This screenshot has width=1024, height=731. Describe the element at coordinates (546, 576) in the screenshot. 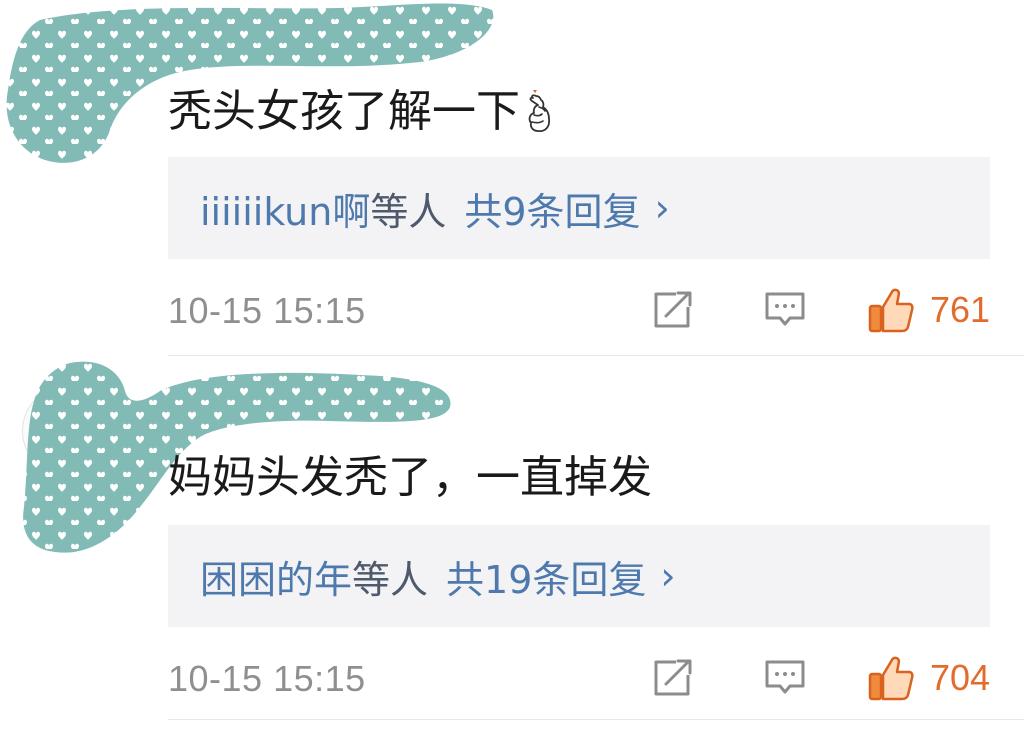

I see `reply-count-link: 共19条回复` at that location.